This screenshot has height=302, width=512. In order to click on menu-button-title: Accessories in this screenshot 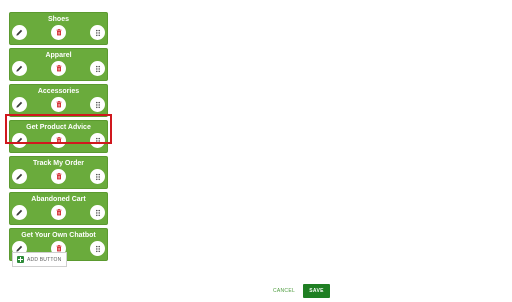, I will do `click(58, 91)`.